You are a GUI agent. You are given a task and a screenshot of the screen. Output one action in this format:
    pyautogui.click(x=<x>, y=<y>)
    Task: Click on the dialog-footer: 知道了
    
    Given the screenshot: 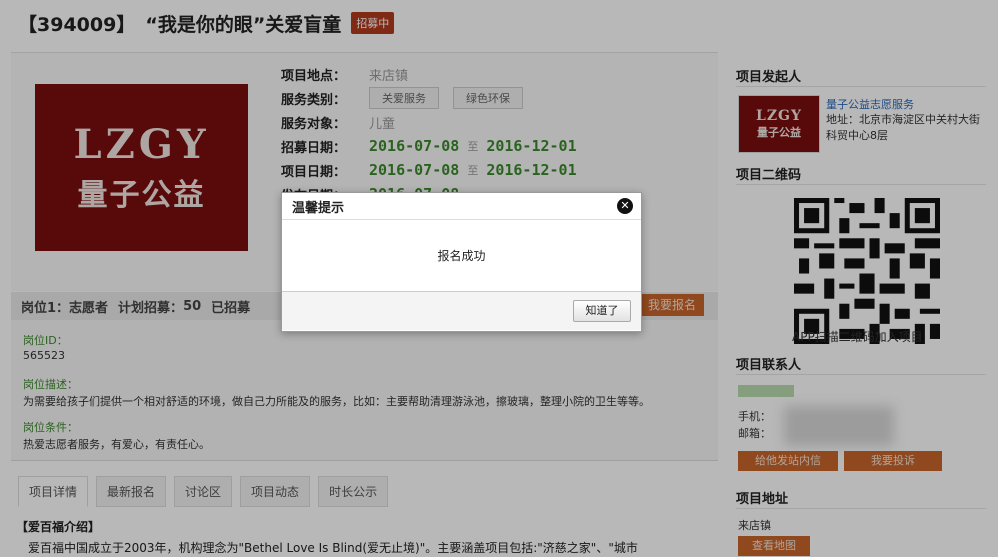 What is the action you would take?
    pyautogui.click(x=461, y=311)
    